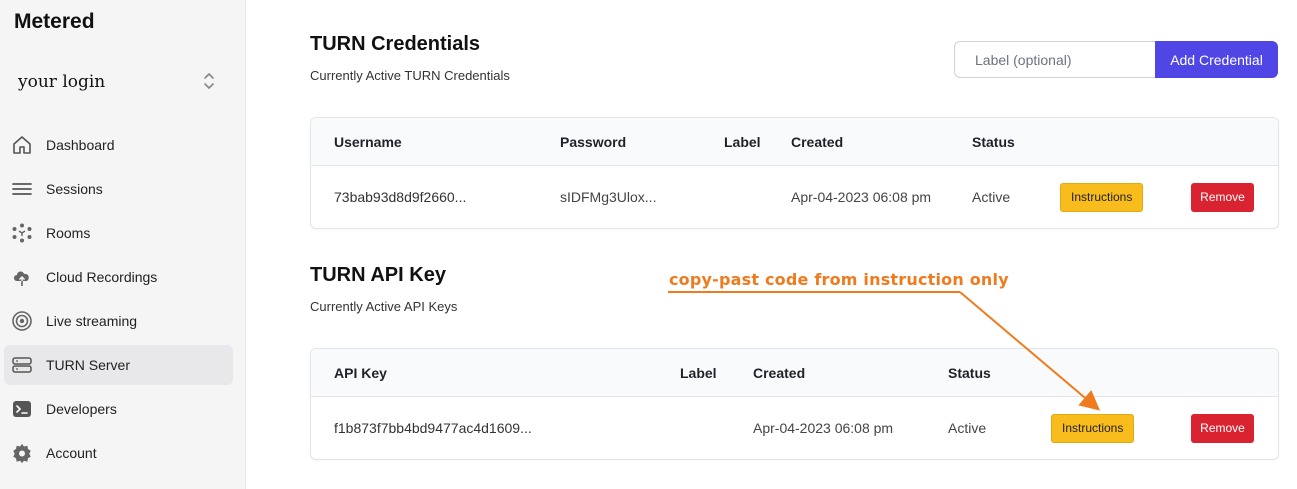  I want to click on sidebar-item-label: Sessions, so click(74, 189).